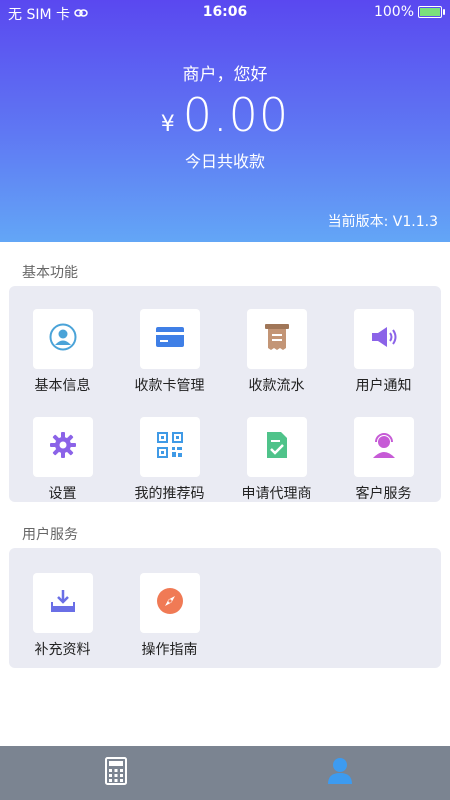 The width and height of the screenshot is (450, 800). I want to click on battery-icon, so click(431, 12).